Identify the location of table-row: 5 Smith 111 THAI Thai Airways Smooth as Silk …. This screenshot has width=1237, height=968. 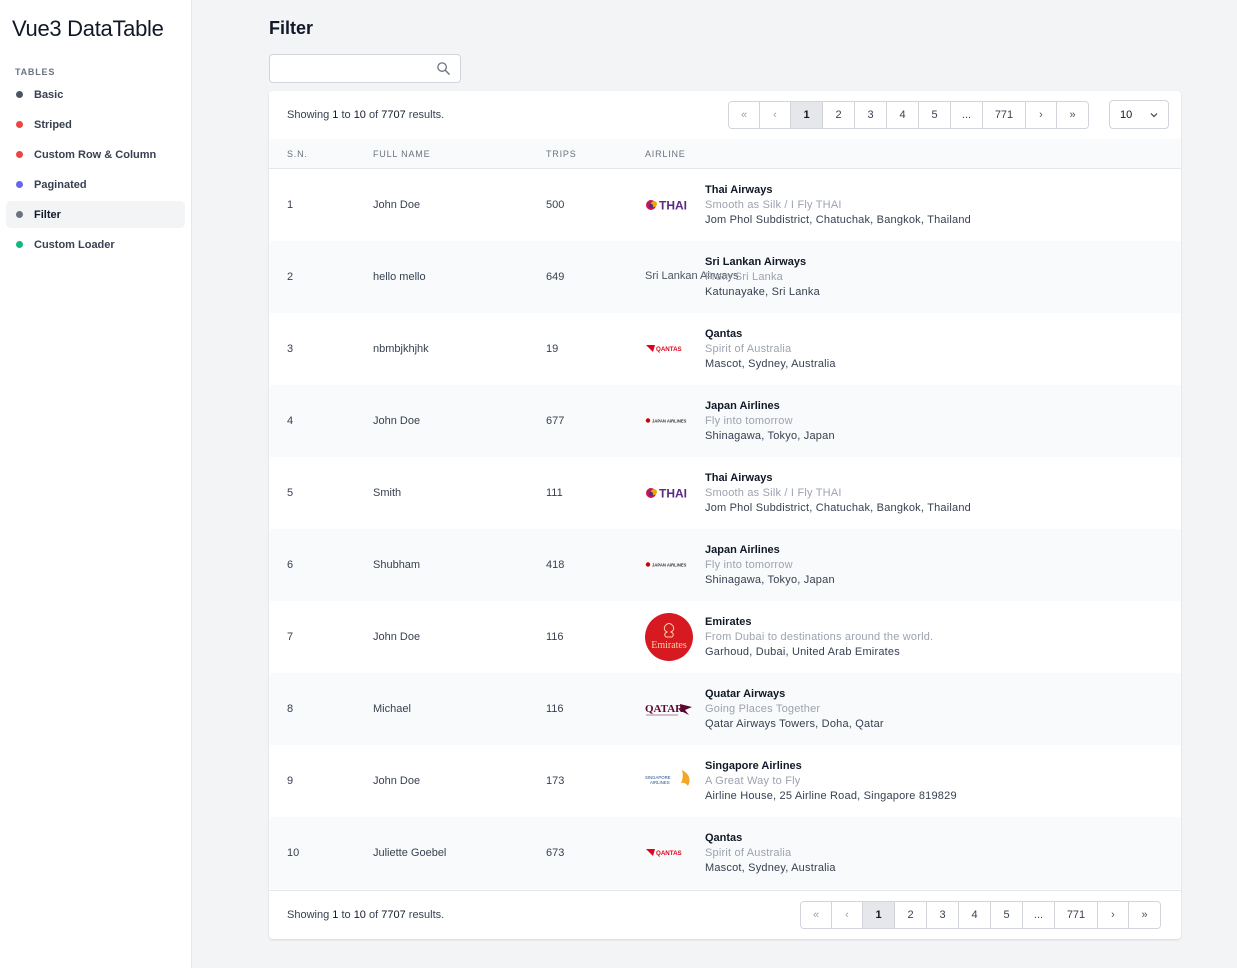
(725, 493).